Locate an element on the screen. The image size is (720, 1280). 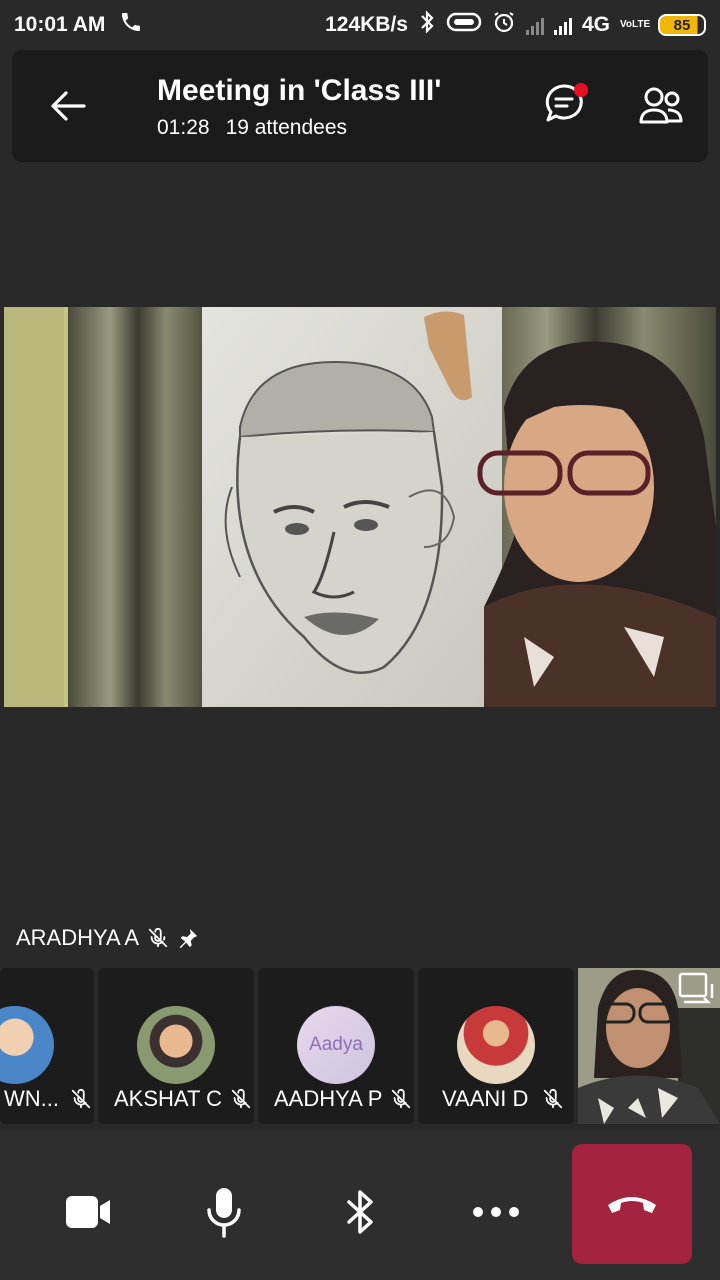
camera-button is located at coordinates (88, 1212).